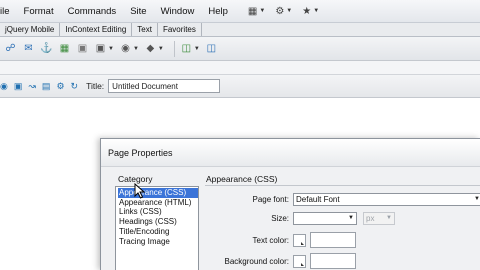 Image resolution: width=480 pixels, height=270 pixels. Describe the element at coordinates (60, 86) in the screenshot. I see `browser-check-icon: ⚙` at that location.